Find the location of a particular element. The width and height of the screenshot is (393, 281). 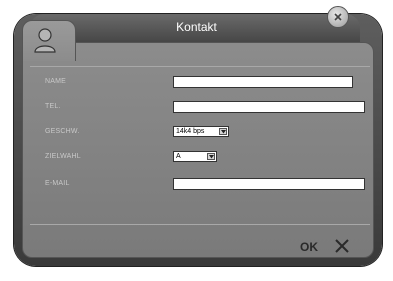

close-icon is located at coordinates (338, 17).